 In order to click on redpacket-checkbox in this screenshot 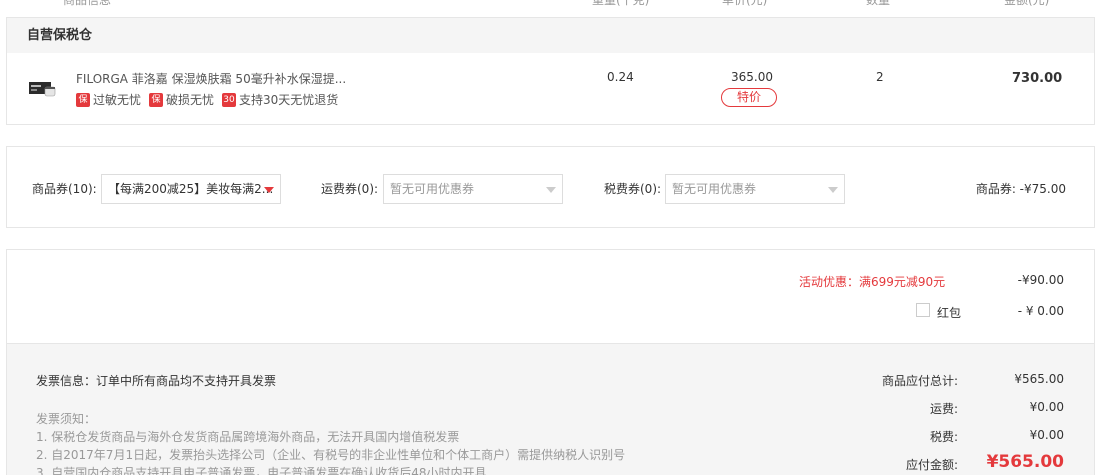, I will do `click(923, 310)`.